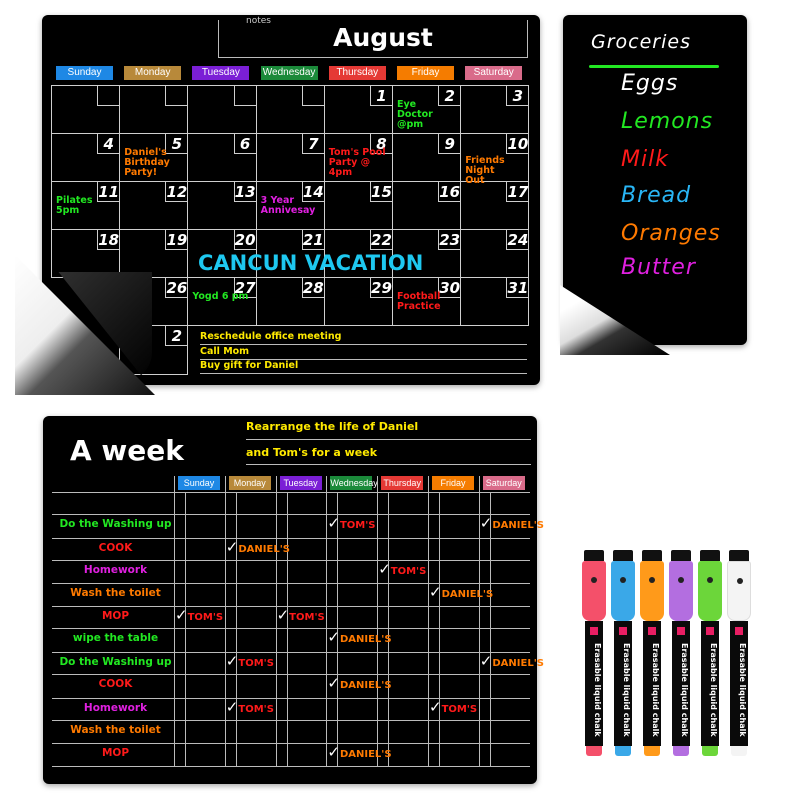 The image size is (800, 800). I want to click on calendar-day-cell: 17, so click(495, 205).